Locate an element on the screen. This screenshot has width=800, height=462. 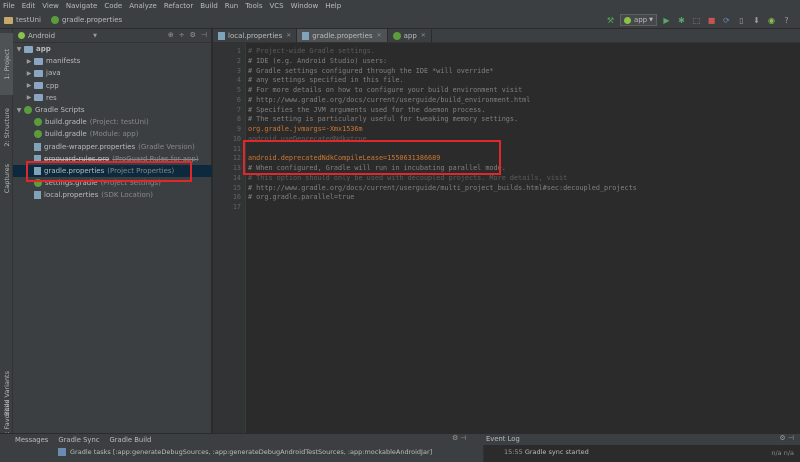
stop-icon: ■ is located at coordinates (711, 20).